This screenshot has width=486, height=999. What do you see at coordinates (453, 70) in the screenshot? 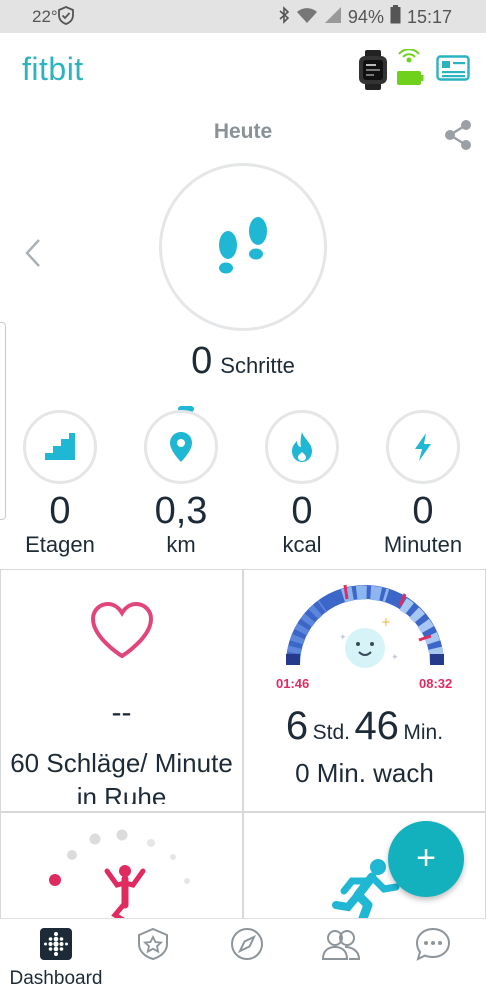
I see `profile-card-icon` at bounding box center [453, 70].